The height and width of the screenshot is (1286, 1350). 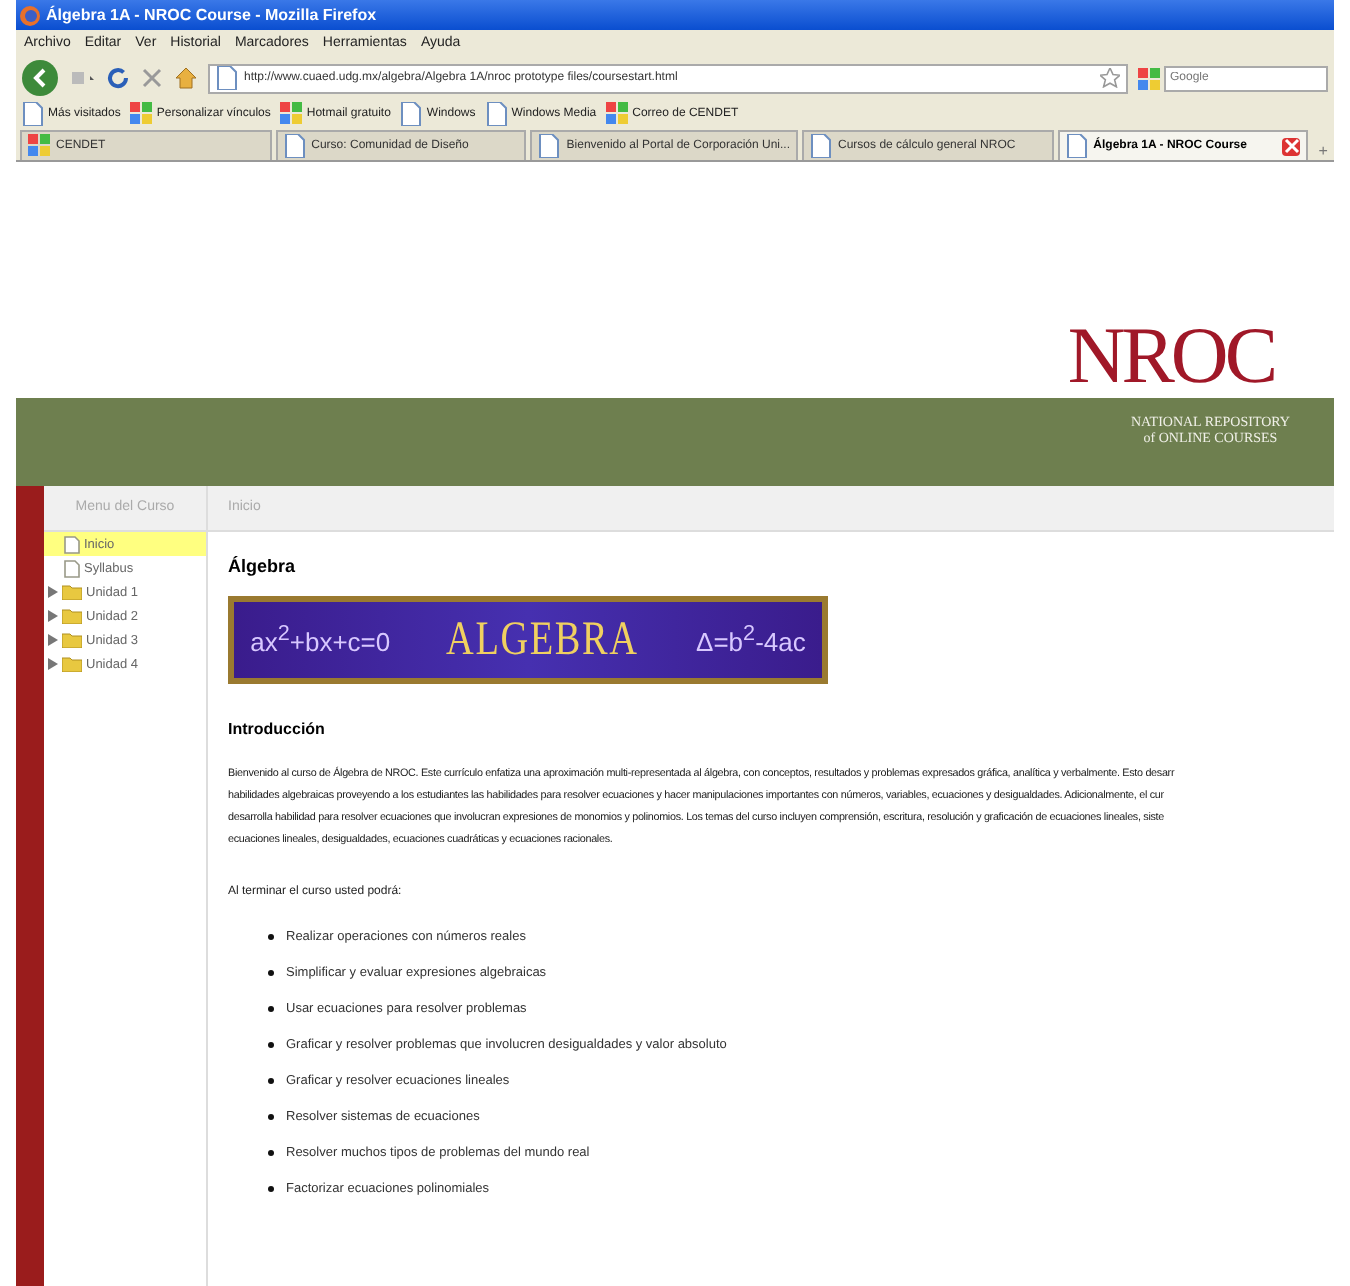 What do you see at coordinates (1149, 78) in the screenshot?
I see `search-engine-icon` at bounding box center [1149, 78].